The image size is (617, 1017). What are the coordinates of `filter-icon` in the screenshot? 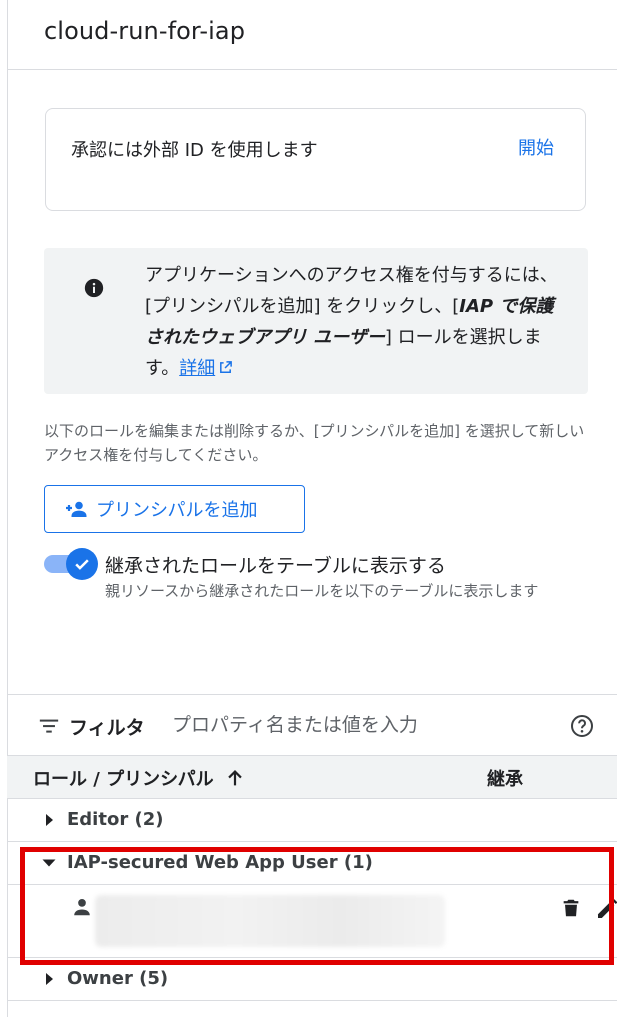 It's located at (49, 726).